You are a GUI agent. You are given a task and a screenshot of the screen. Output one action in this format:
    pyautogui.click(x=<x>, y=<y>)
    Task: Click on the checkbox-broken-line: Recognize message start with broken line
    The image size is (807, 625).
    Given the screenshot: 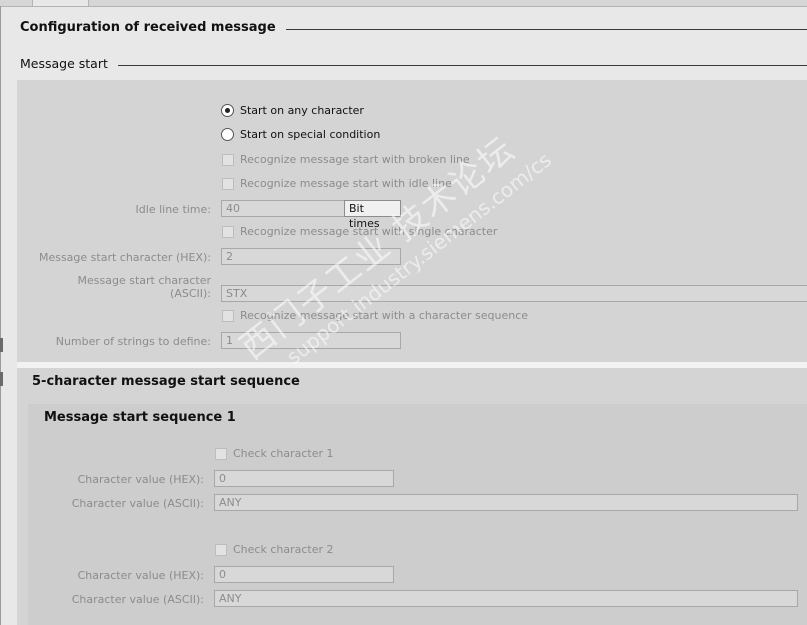 What is the action you would take?
    pyautogui.click(x=346, y=159)
    